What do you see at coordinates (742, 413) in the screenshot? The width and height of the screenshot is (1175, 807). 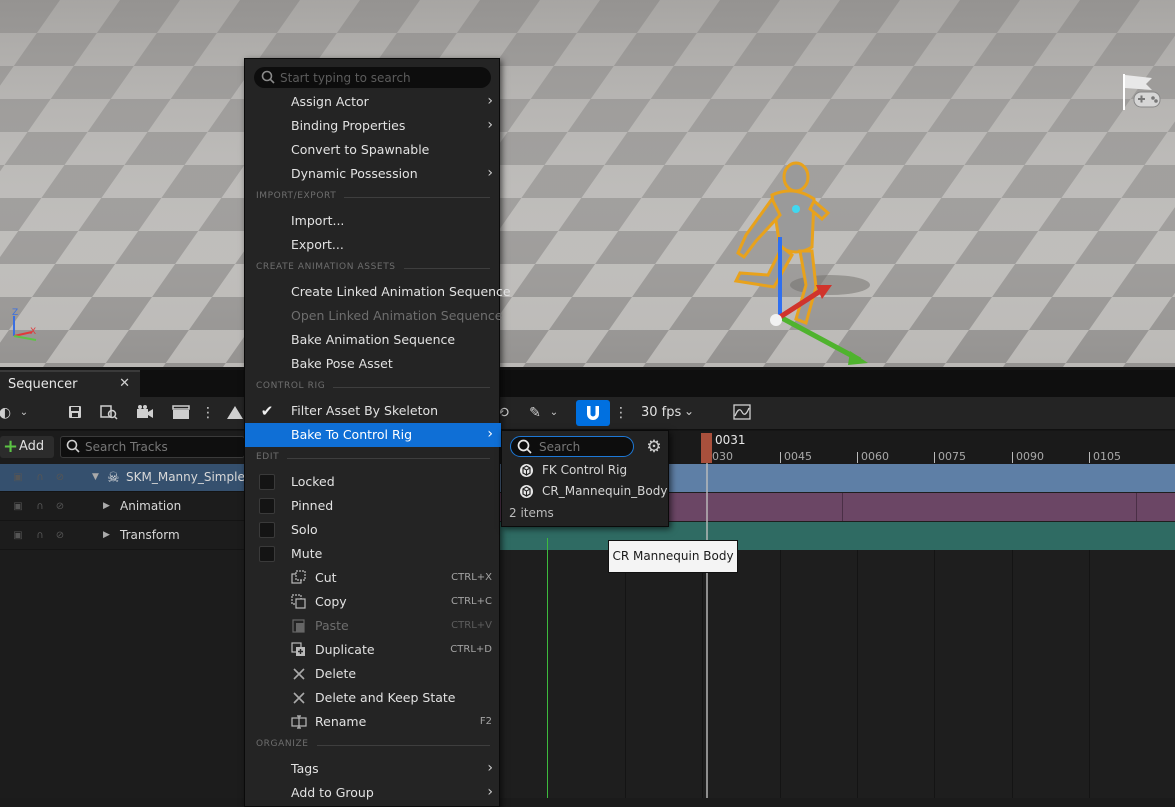 I see `curve-editor-icon` at bounding box center [742, 413].